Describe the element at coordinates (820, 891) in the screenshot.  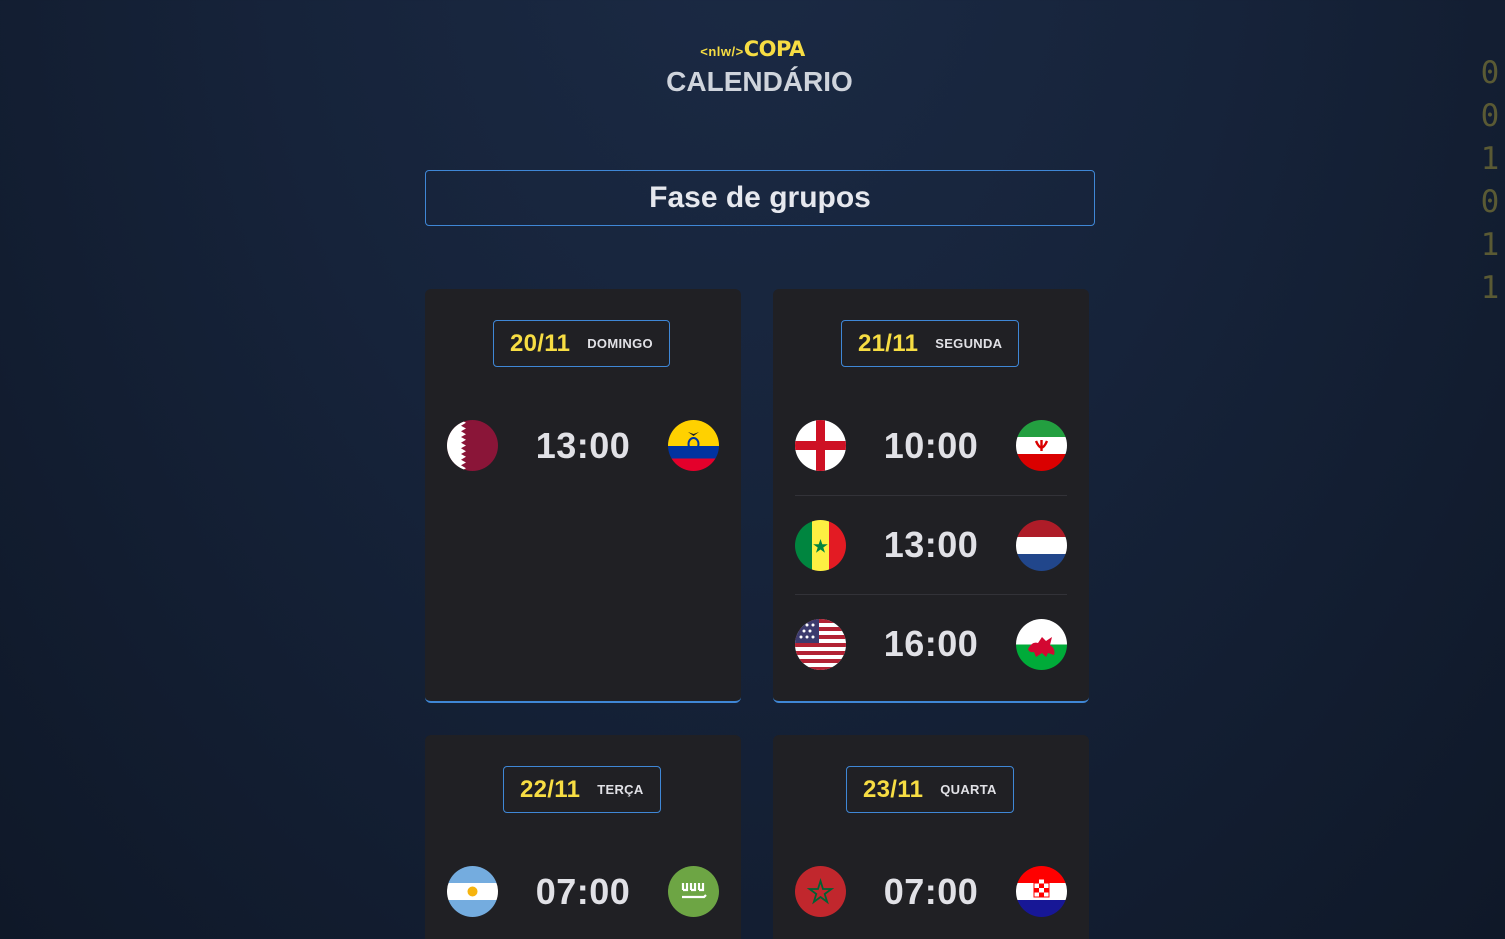
I see `morocco-flag-icon` at that location.